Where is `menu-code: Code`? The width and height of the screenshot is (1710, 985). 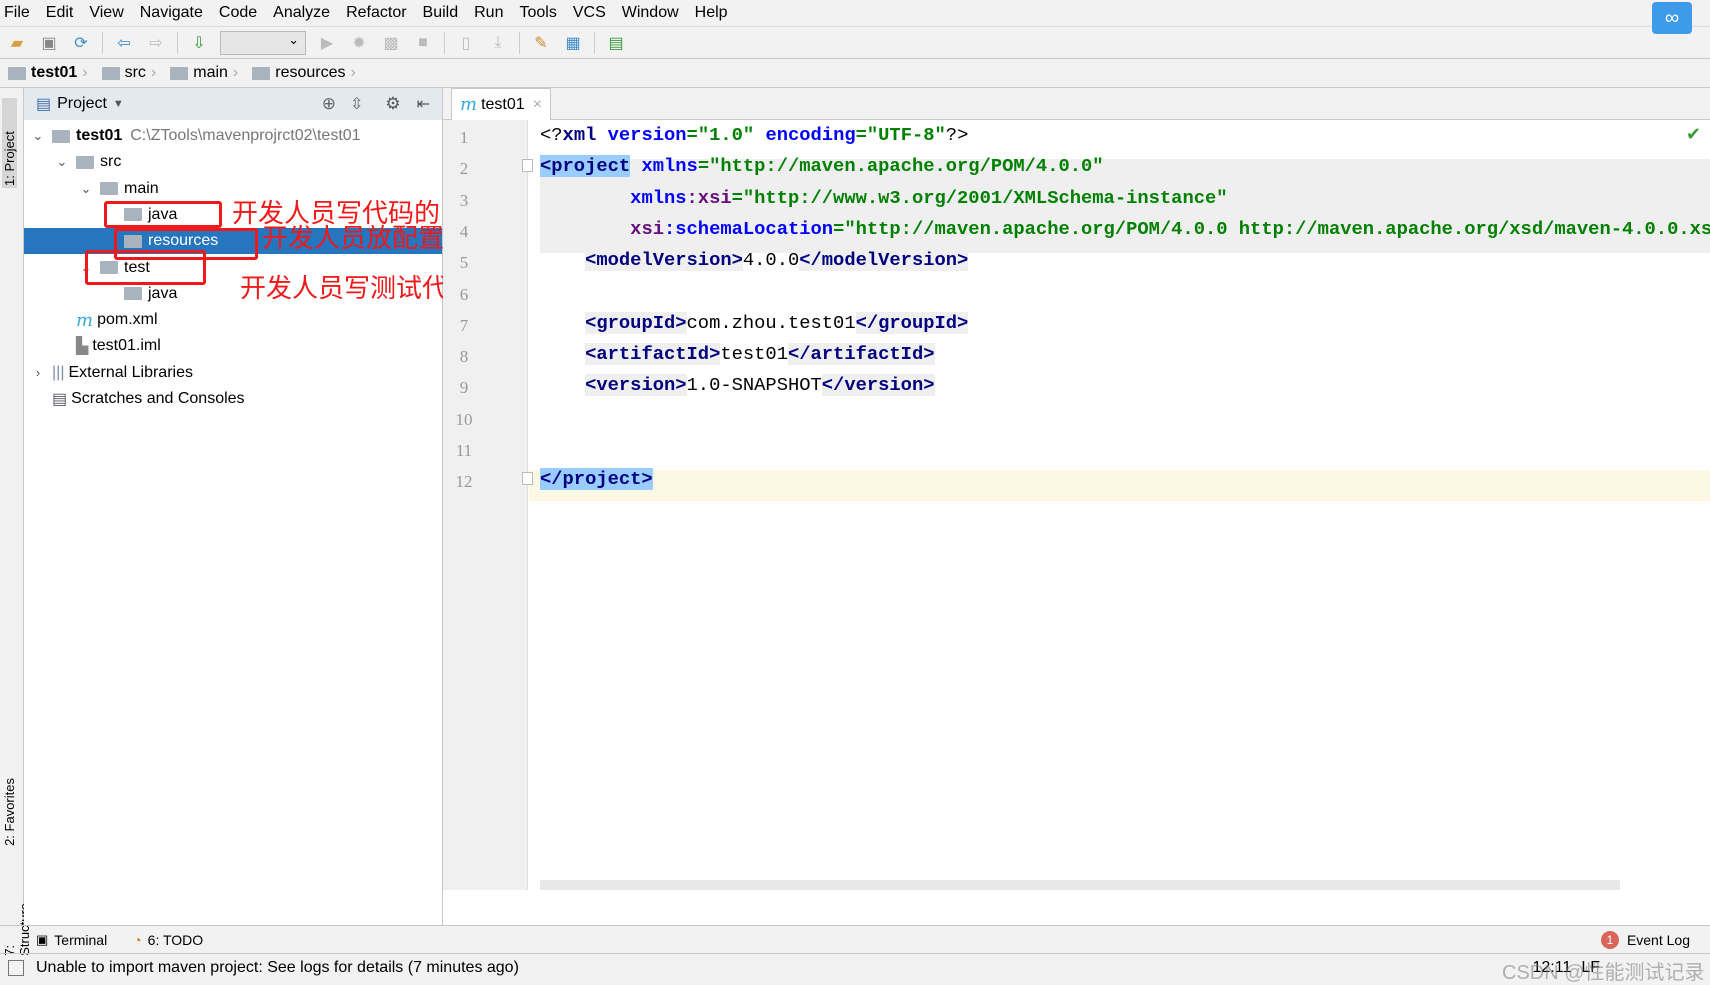
menu-code: Code is located at coordinates (238, 13).